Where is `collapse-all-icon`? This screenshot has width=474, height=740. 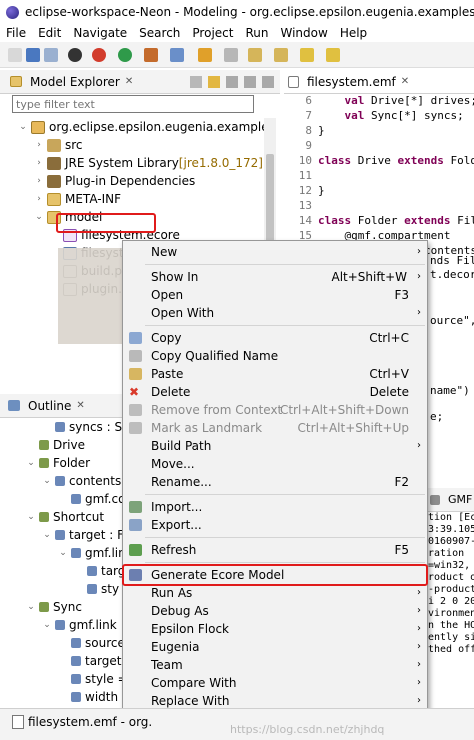 collapse-all-icon is located at coordinates (196, 81).